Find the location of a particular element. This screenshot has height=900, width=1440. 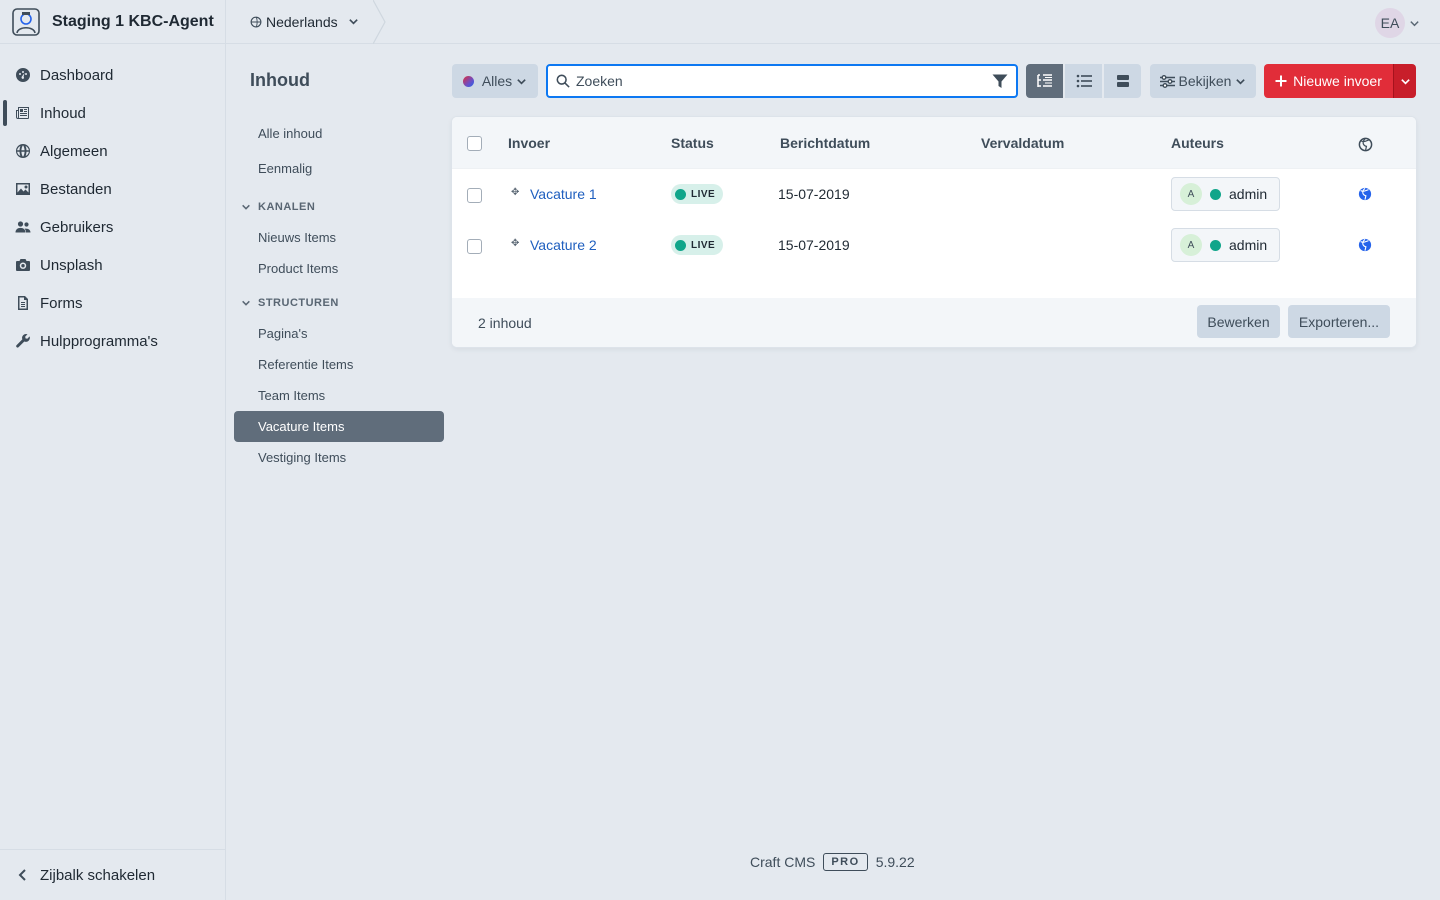

nav-label: Algemeen is located at coordinates (74, 151).